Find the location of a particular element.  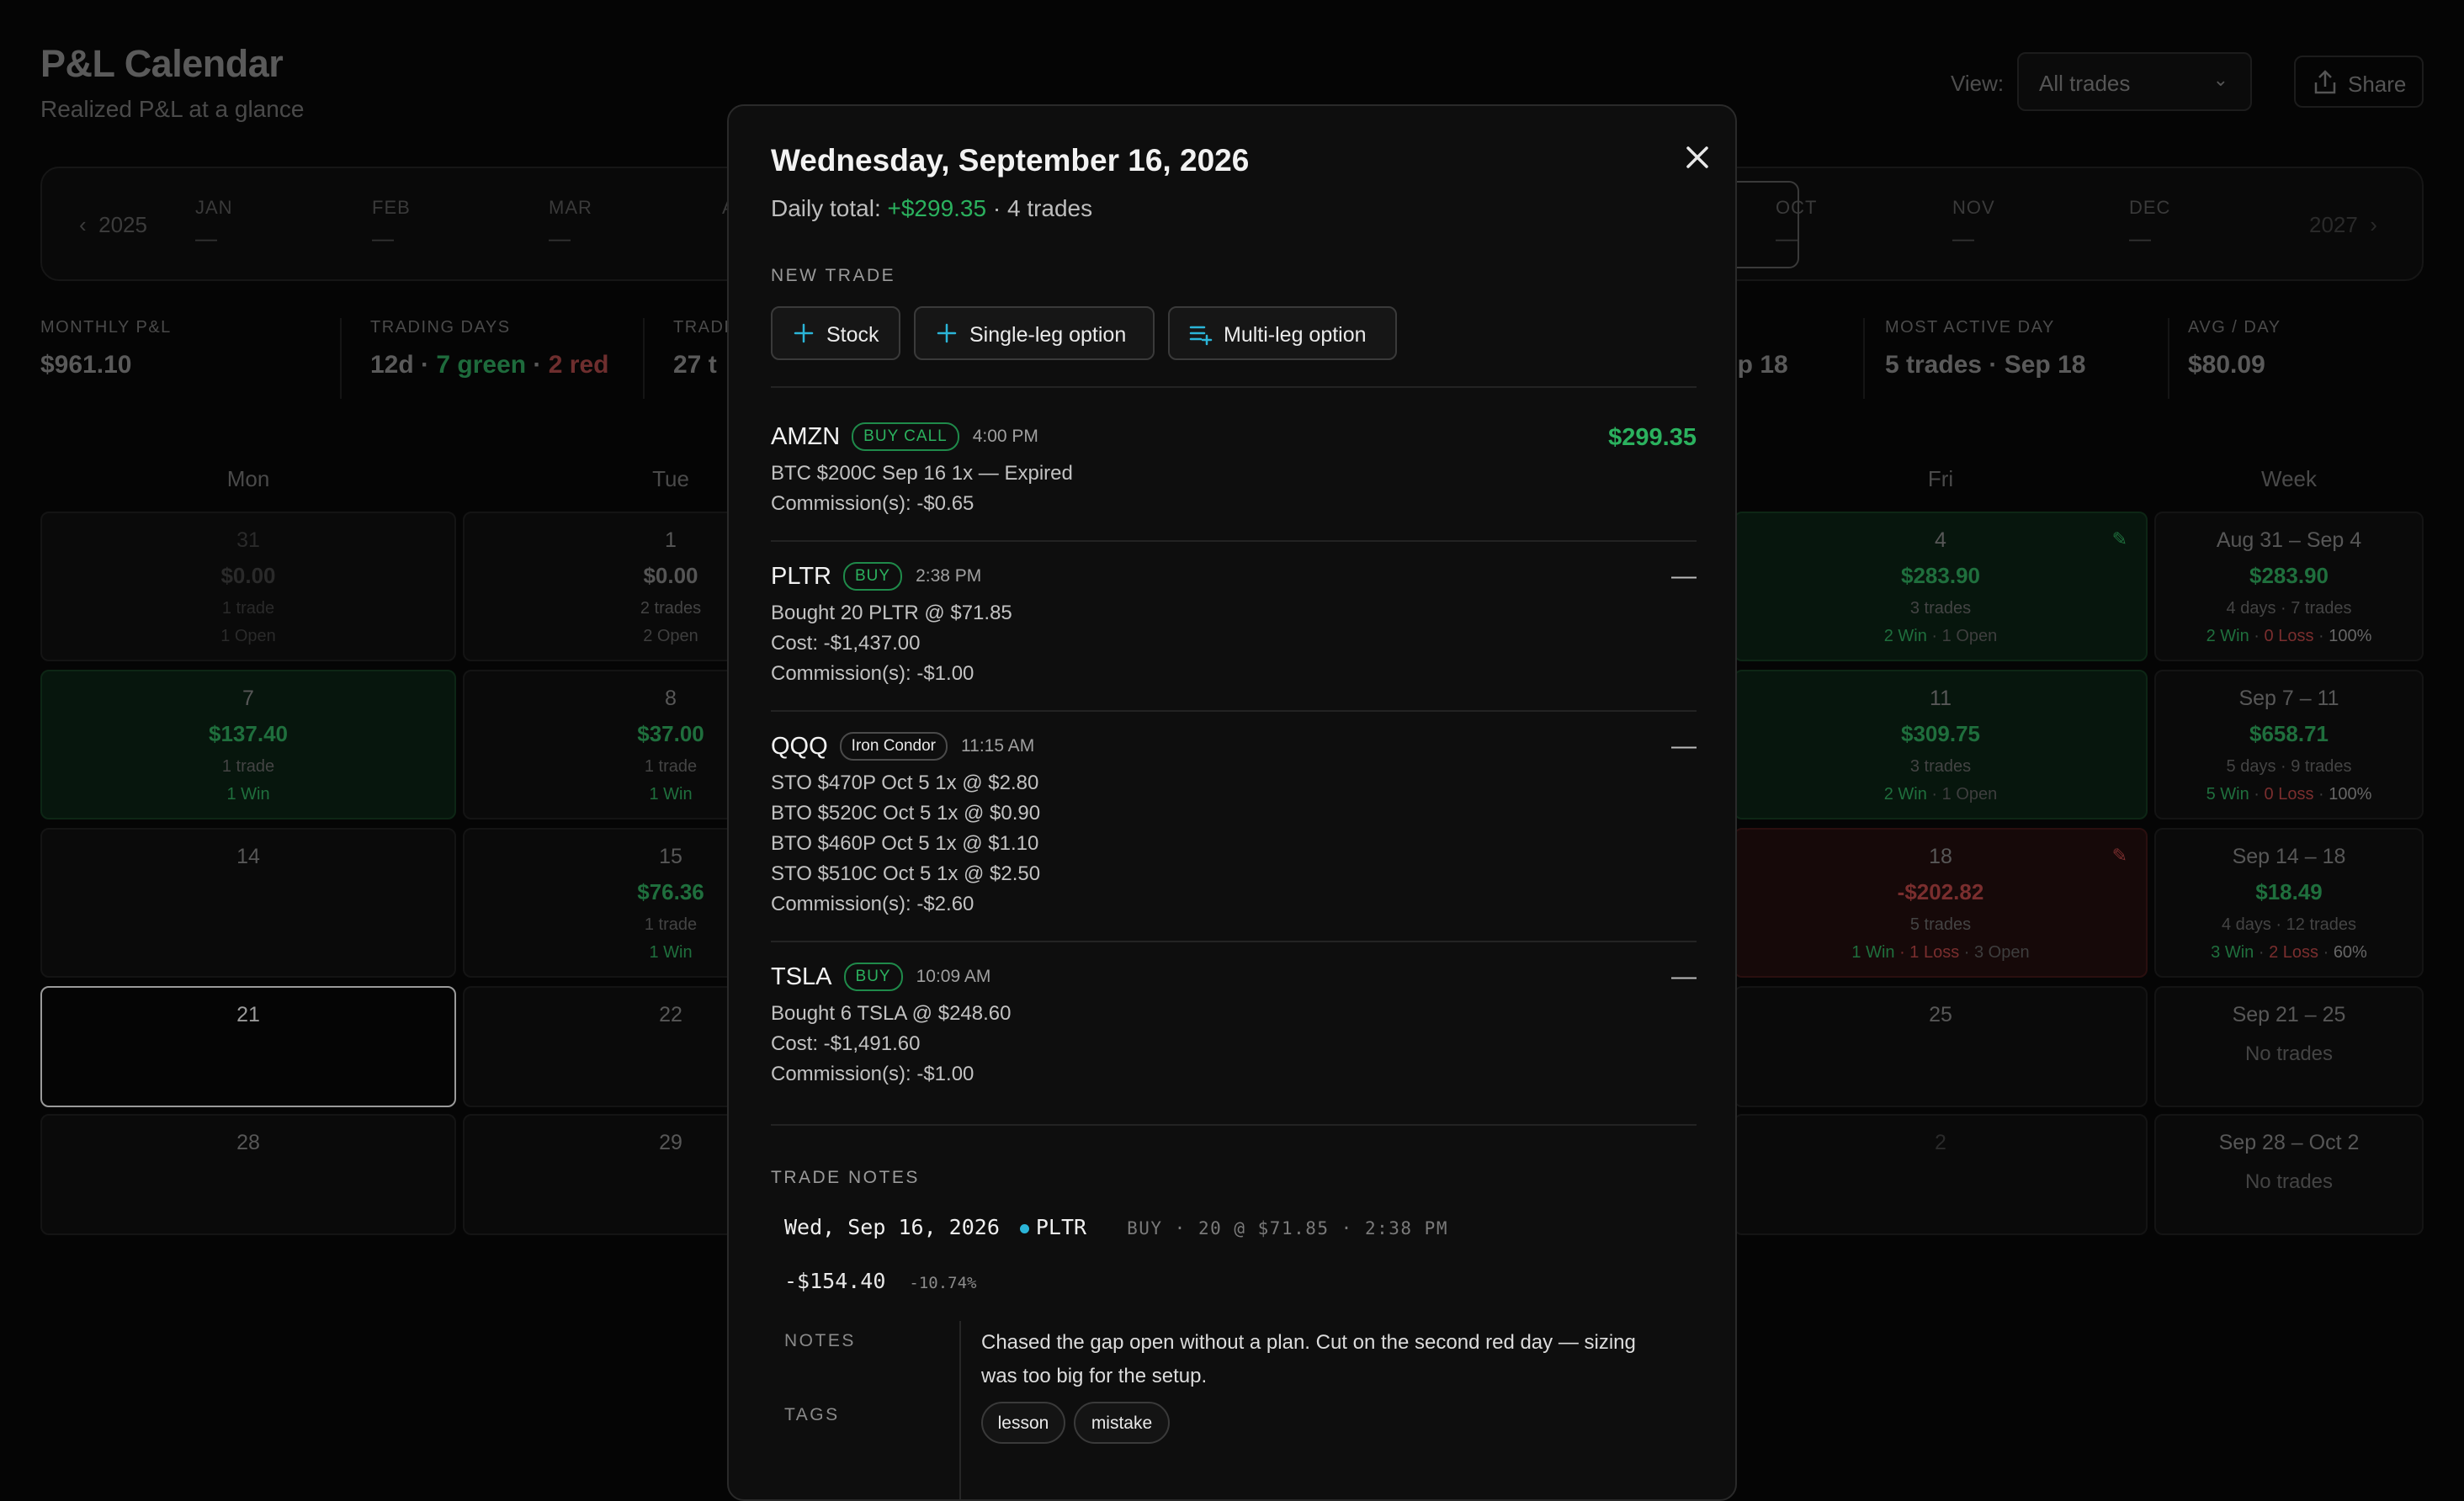

month-feb: FEB — is located at coordinates (391, 225).